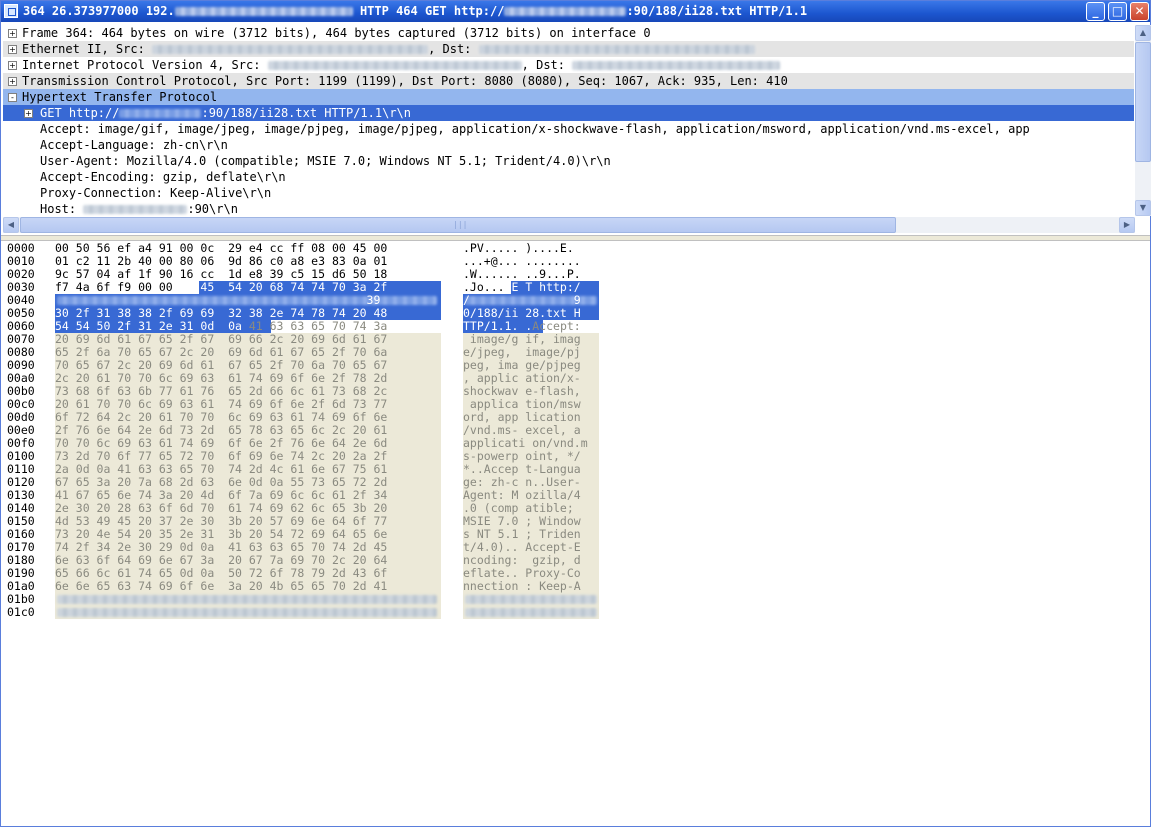 The height and width of the screenshot is (827, 1151). I want to click on tree-row-label: Internet Protocol Version 4, Src: , Dst:, so click(401, 65).